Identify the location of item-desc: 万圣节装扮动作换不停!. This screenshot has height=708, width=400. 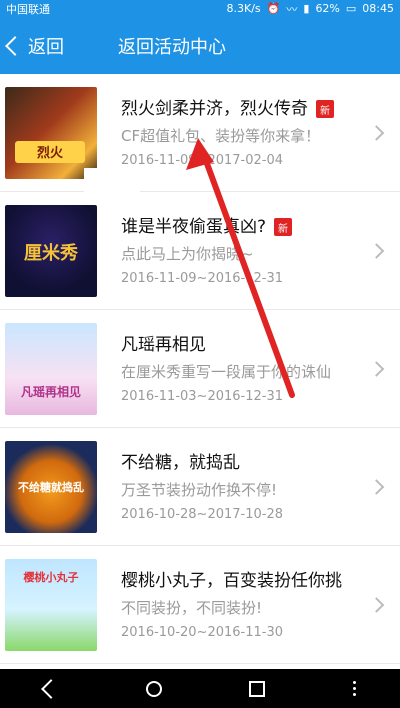
(199, 490).